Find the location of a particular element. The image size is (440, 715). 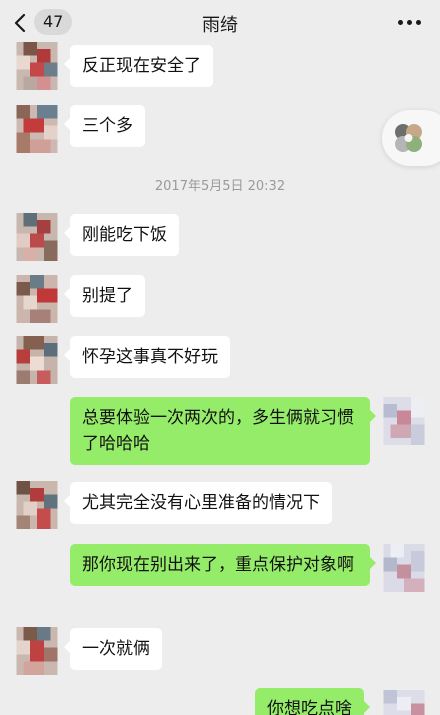

message-bubble-self: 那你现在别出来了，重点保护对象啊 is located at coordinates (223, 565).